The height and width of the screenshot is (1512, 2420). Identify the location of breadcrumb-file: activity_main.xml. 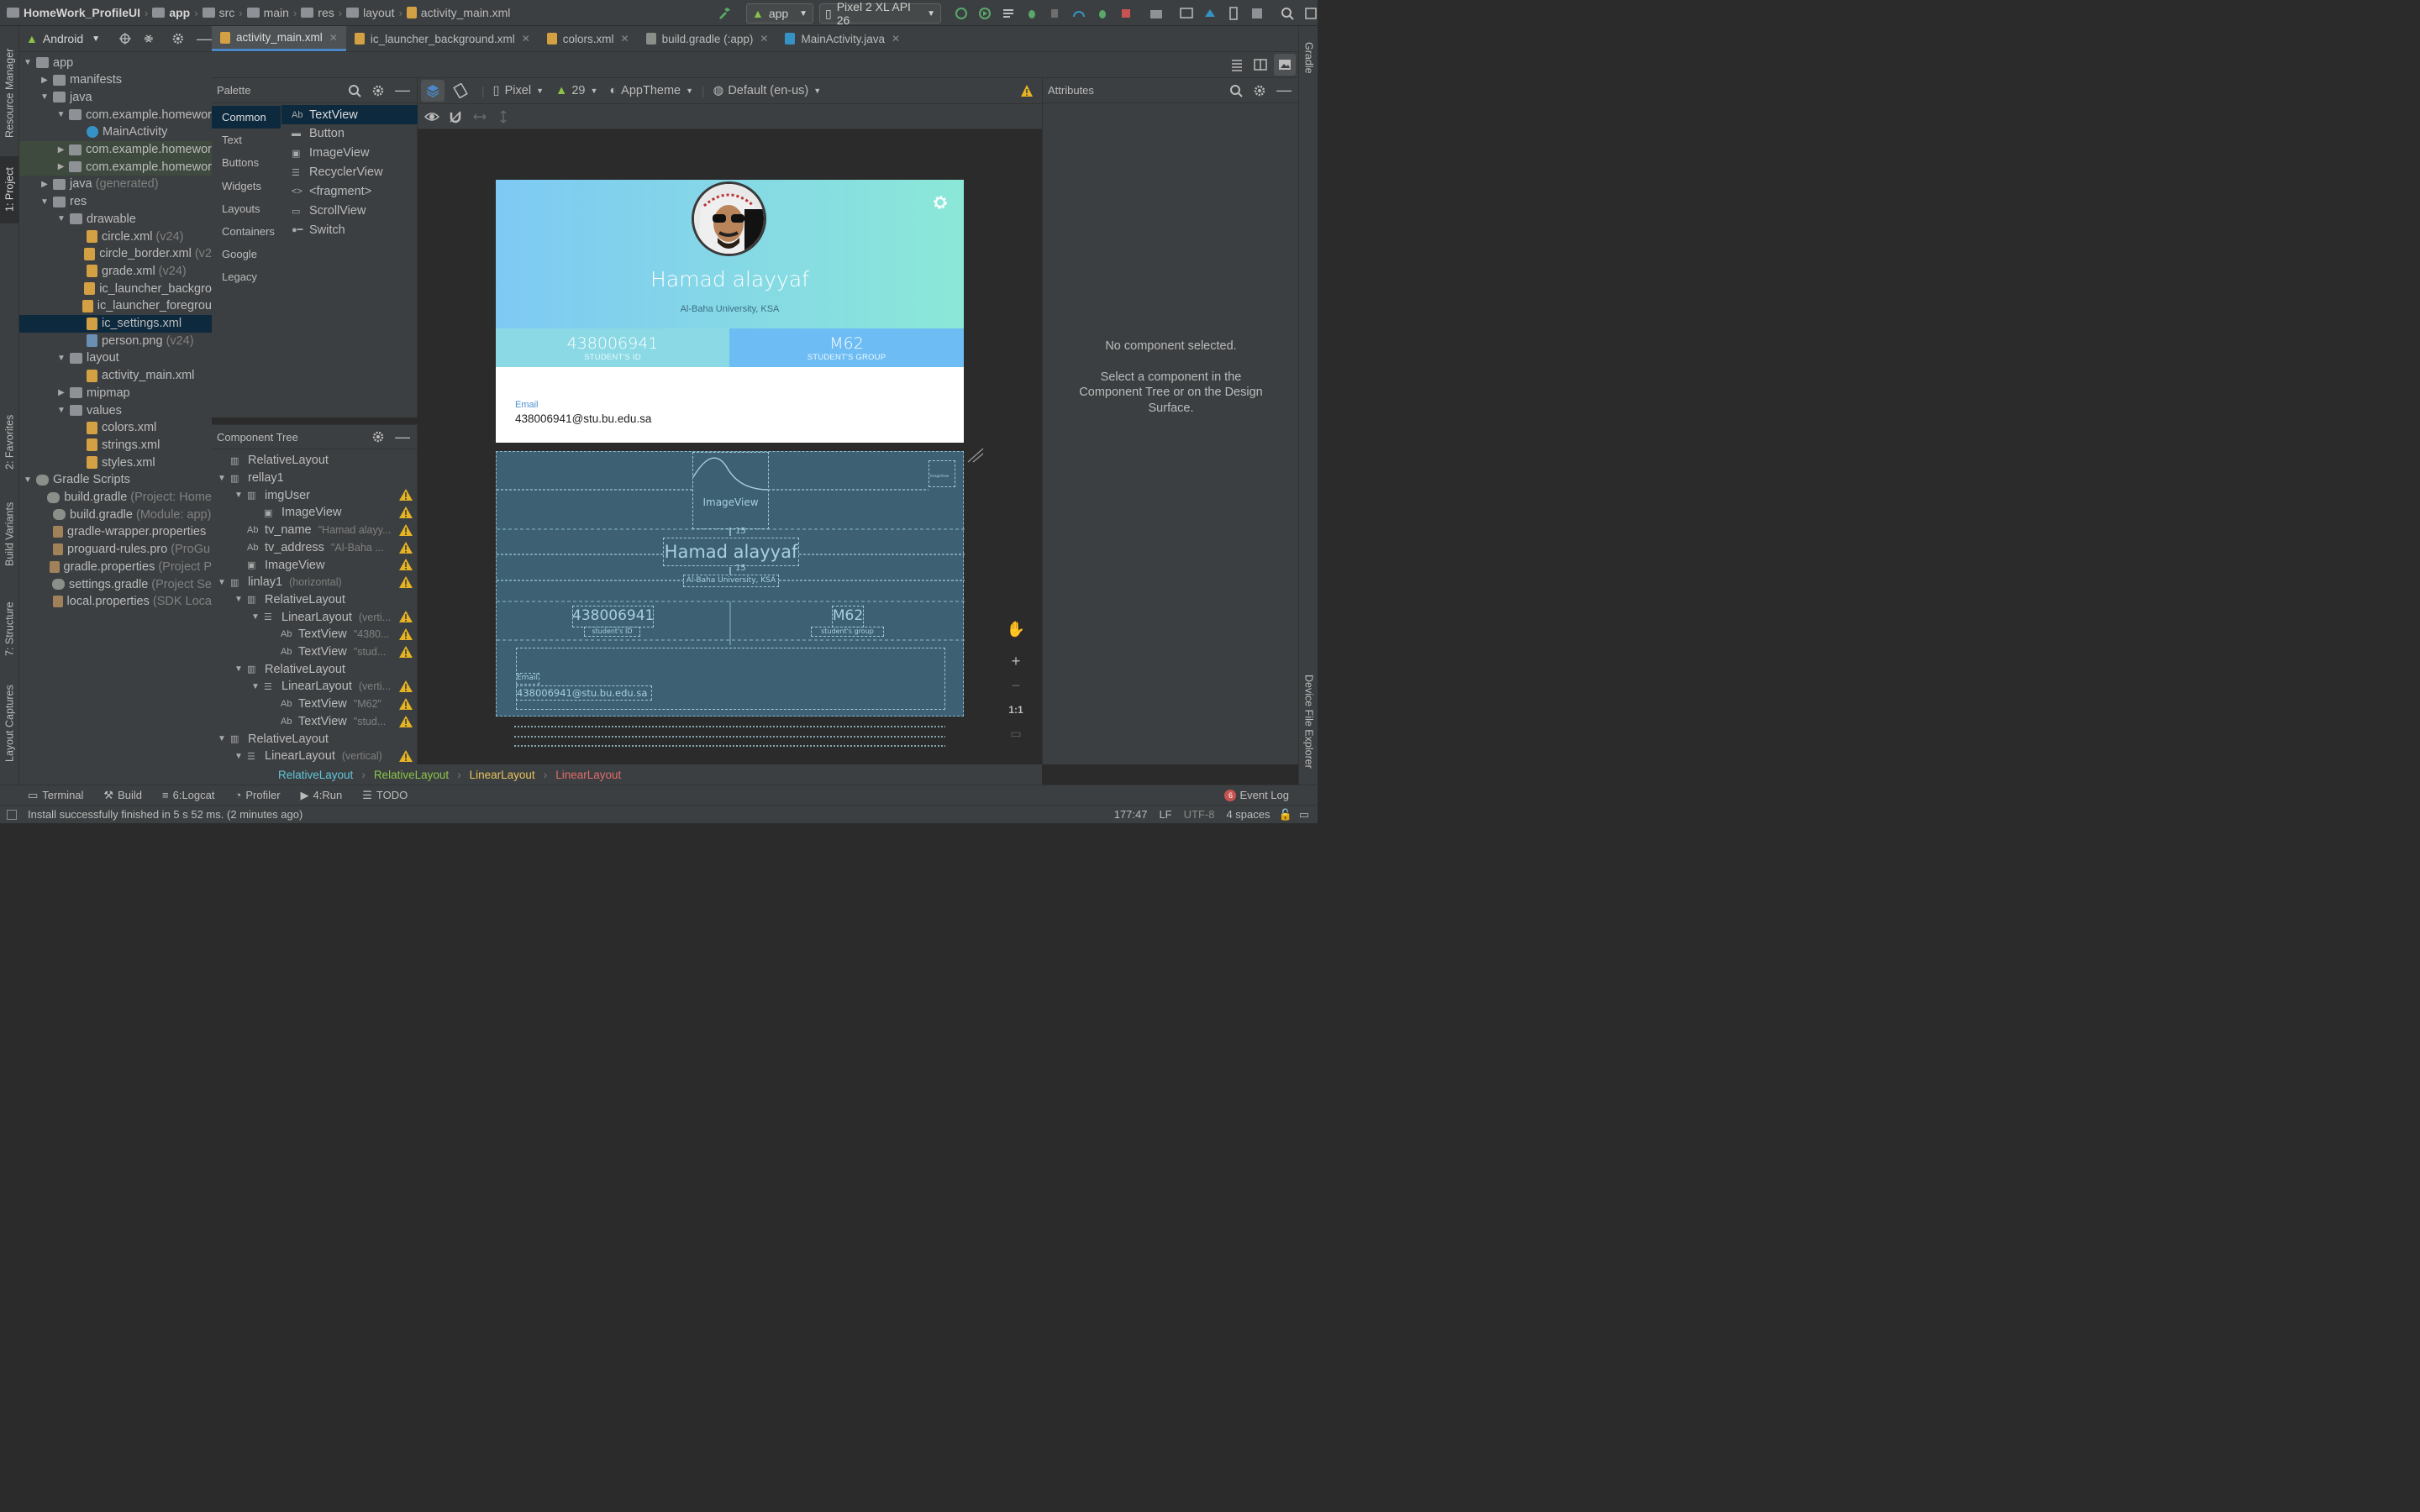
(466, 12).